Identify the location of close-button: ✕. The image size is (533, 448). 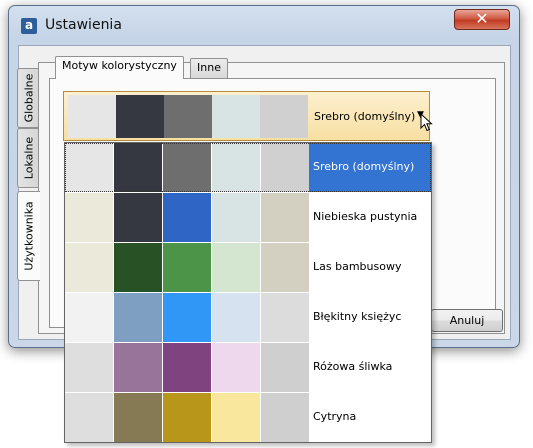
(482, 19).